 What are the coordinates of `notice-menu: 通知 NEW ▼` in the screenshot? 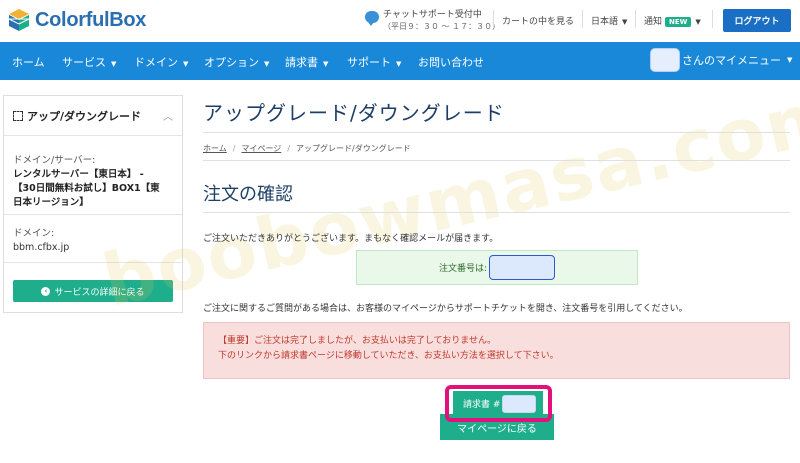 It's located at (672, 20).